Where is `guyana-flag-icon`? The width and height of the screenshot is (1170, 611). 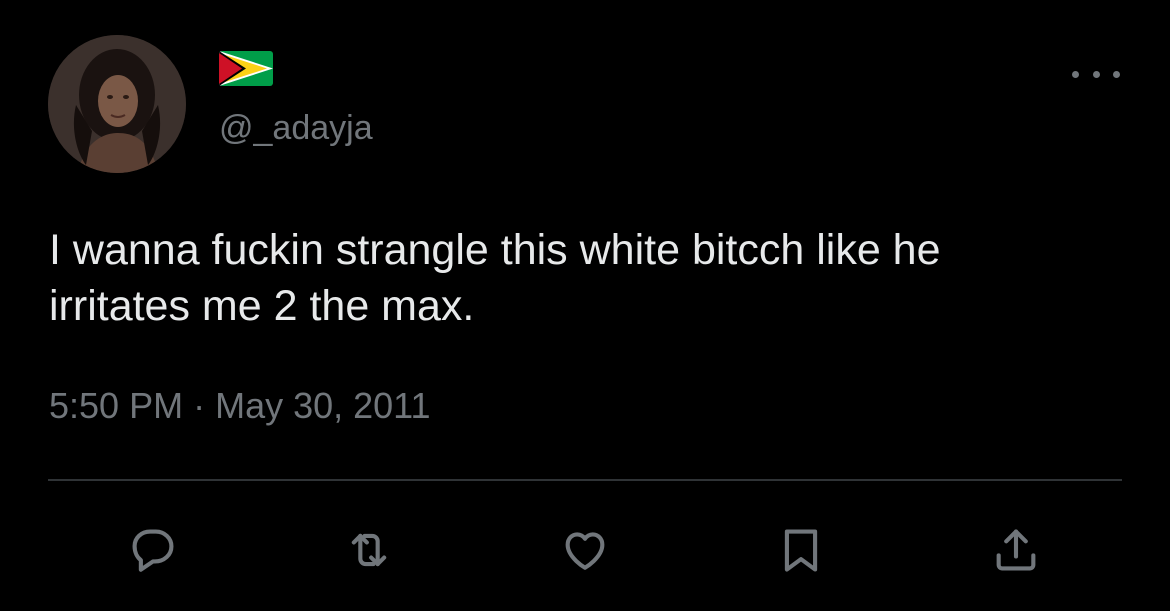 guyana-flag-icon is located at coordinates (246, 68).